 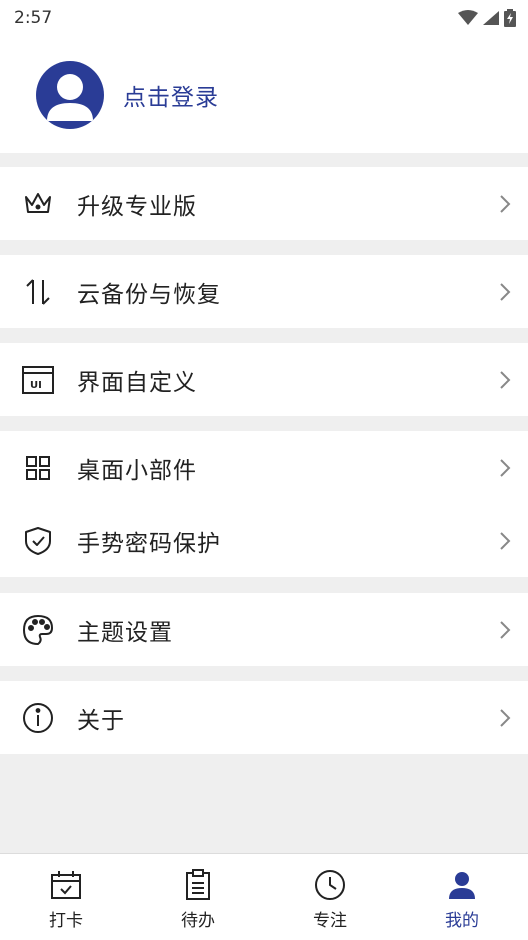 I want to click on battery-charging-icon, so click(x=510, y=18).